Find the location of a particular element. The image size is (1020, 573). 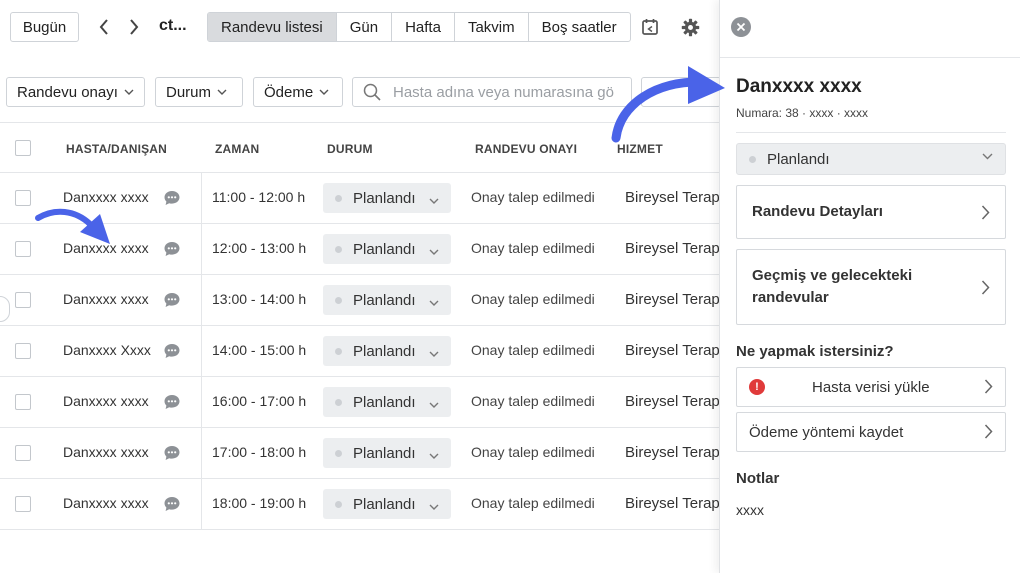

patient-number: Numara: 38 · xxxx · xxxx is located at coordinates (802, 113).